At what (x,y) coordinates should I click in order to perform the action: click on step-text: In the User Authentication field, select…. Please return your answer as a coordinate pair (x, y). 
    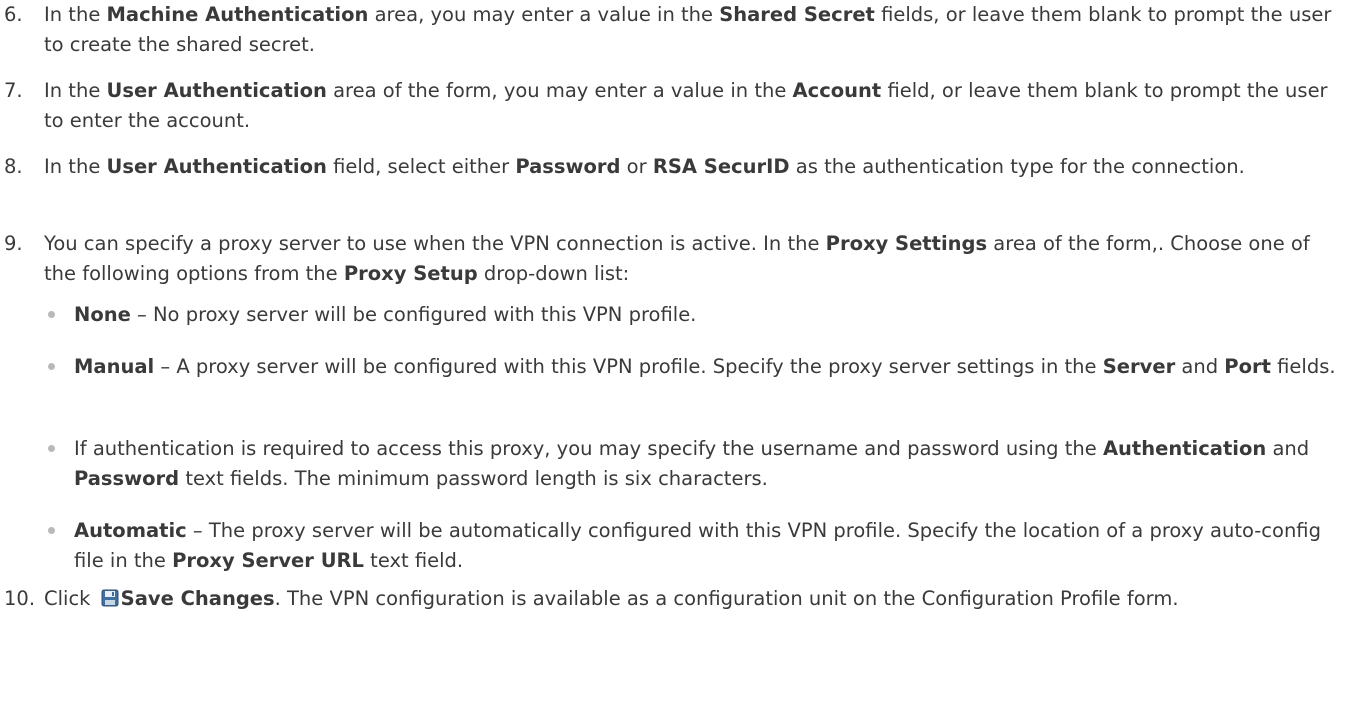
    Looking at the image, I should click on (689, 167).